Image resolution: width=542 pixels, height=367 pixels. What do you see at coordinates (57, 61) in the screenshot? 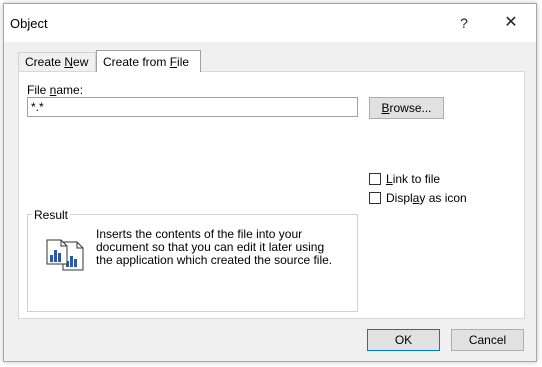
I see `tab-create-new: Create New` at bounding box center [57, 61].